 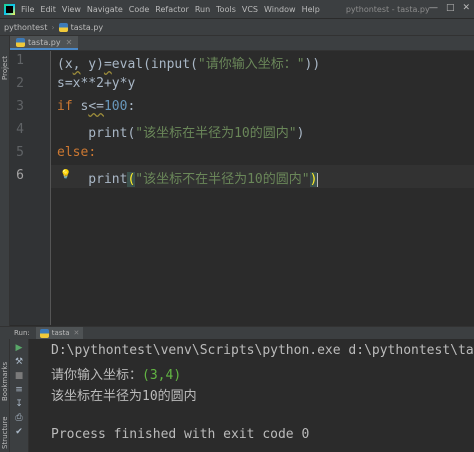 I want to click on menu-window: Window, so click(x=280, y=9).